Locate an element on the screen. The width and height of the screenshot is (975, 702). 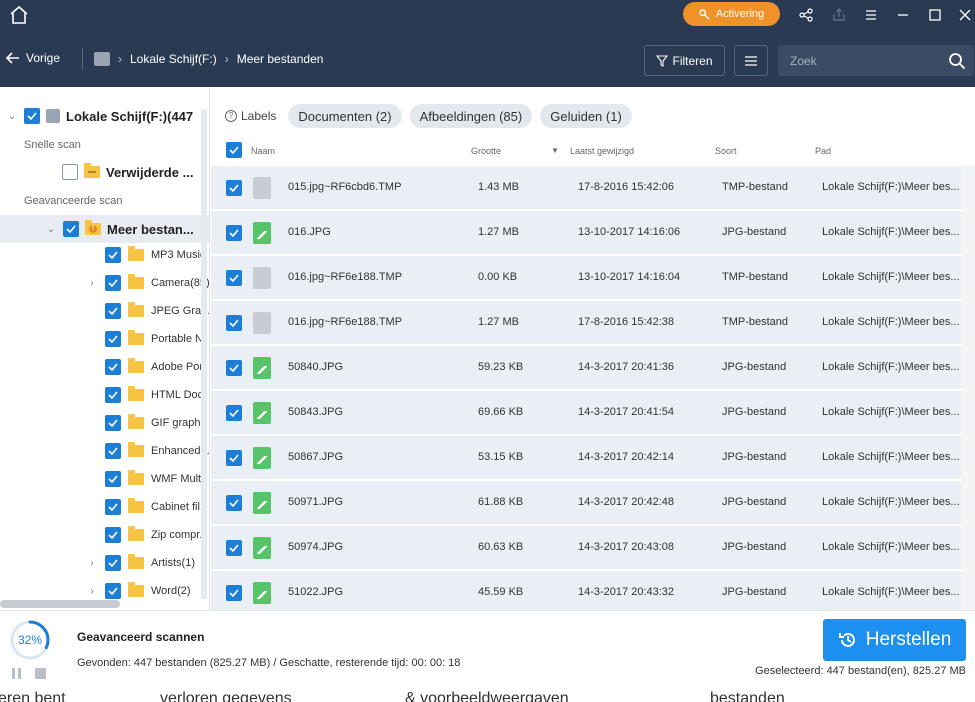
tree-item: › Artists(1) is located at coordinates (140, 563).